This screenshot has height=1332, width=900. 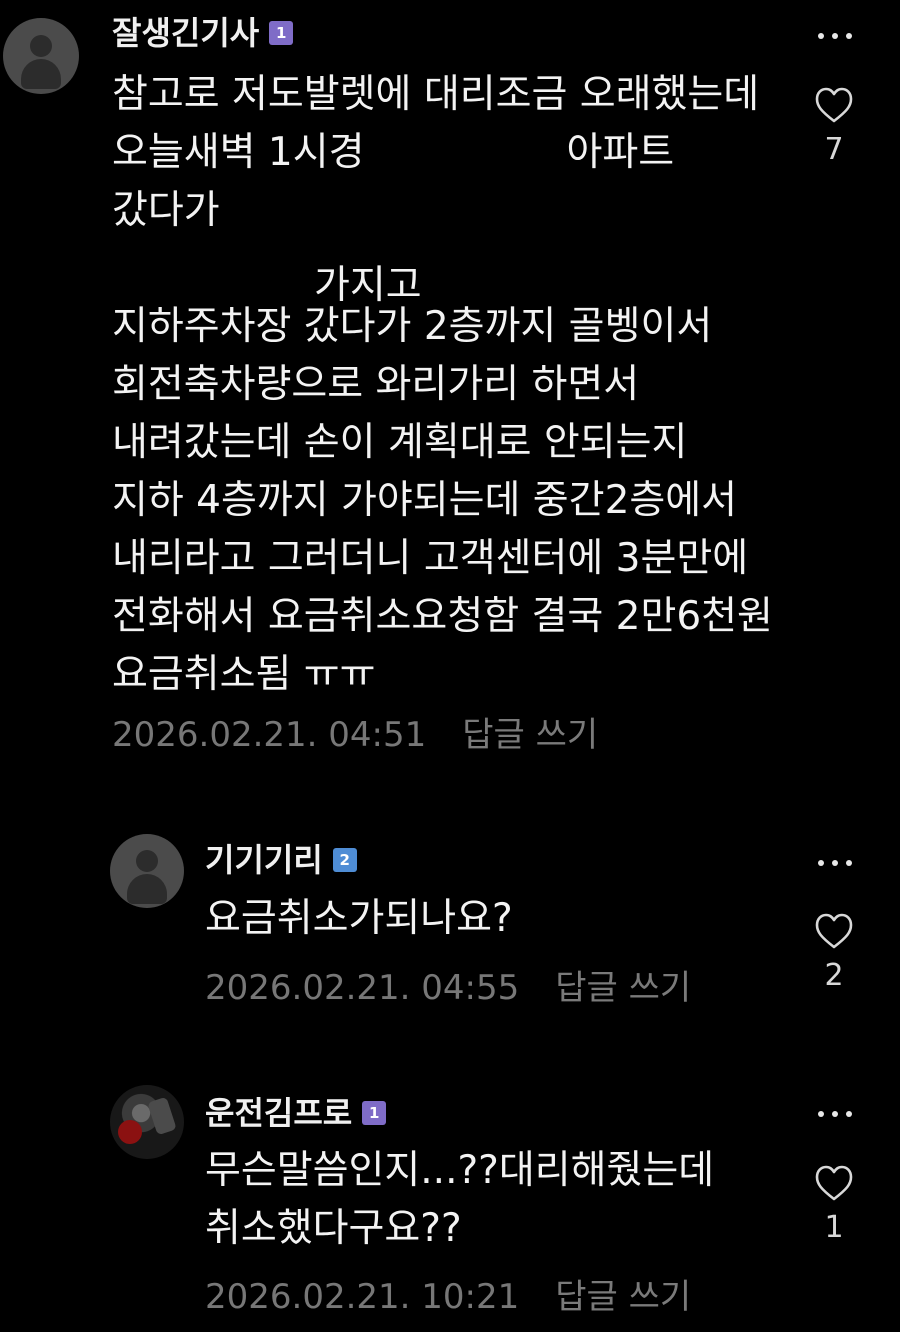 I want to click on like-count: 1, so click(x=834, y=1227).